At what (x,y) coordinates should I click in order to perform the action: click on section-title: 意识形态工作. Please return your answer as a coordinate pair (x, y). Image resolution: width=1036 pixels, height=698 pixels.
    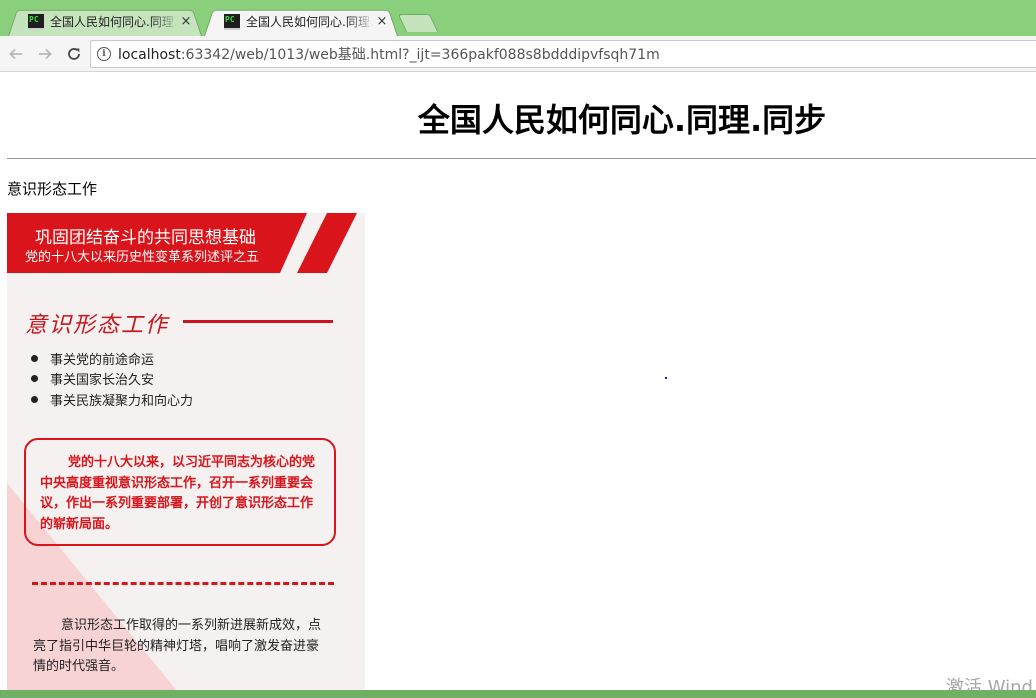
    Looking at the image, I should click on (52, 189).